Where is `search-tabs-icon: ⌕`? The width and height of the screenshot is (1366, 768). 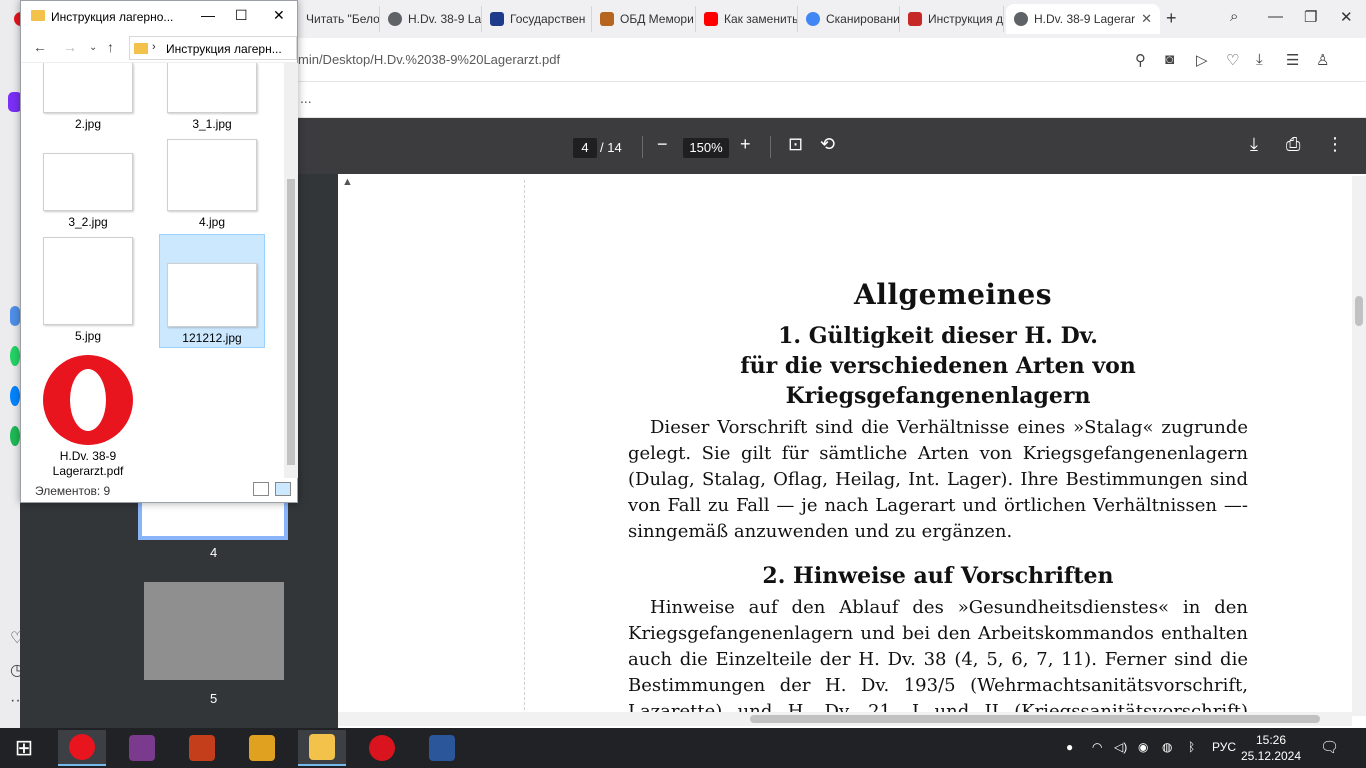 search-tabs-icon: ⌕ is located at coordinates (1234, 16).